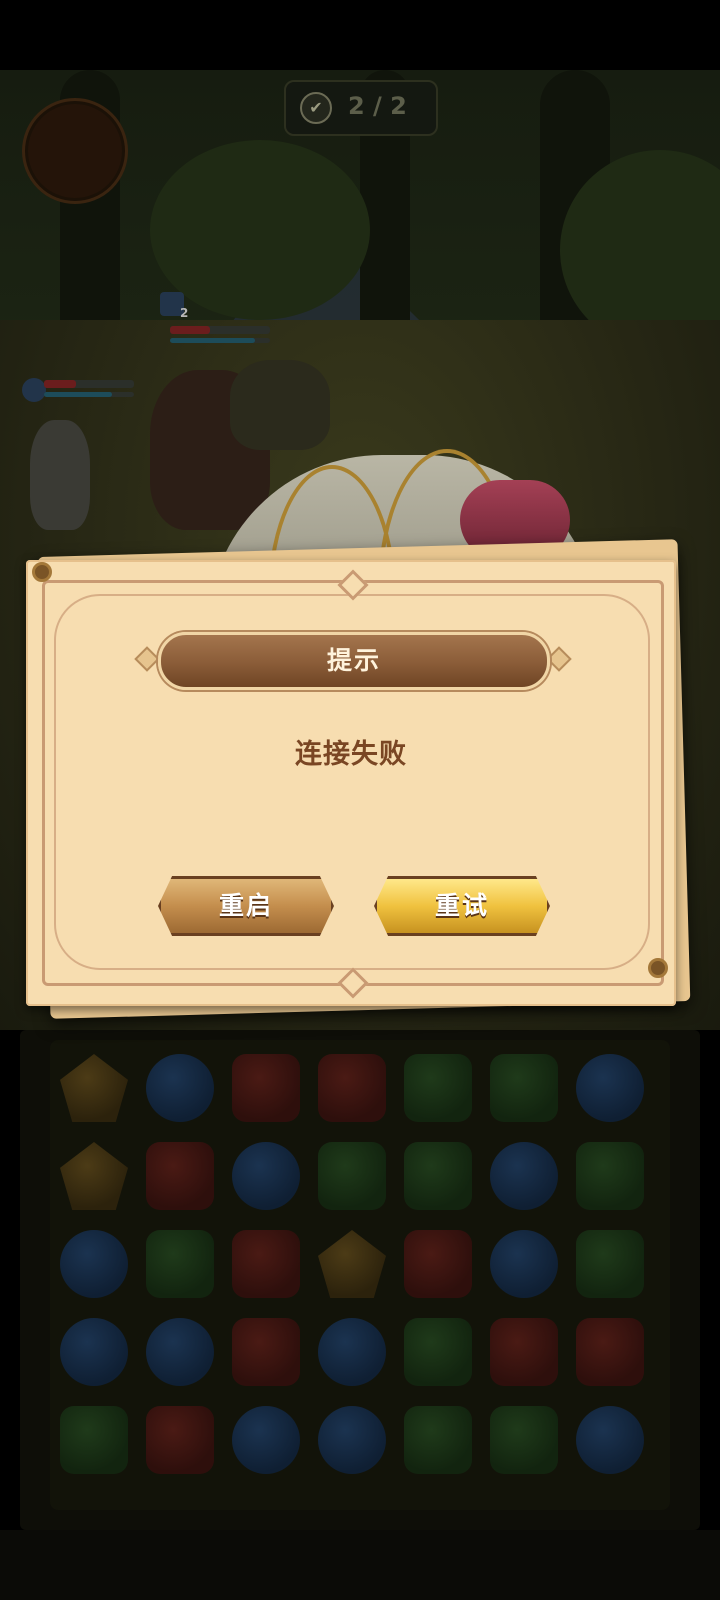 The height and width of the screenshot is (1600, 720). Describe the element at coordinates (351, 754) in the screenshot. I see `dialog-message: 连接失败` at that location.